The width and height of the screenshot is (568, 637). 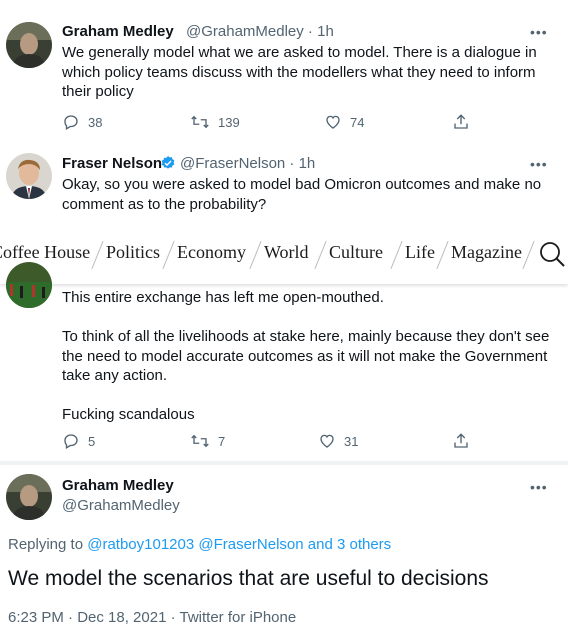 I want to click on retweet-count: 7, so click(x=222, y=441).